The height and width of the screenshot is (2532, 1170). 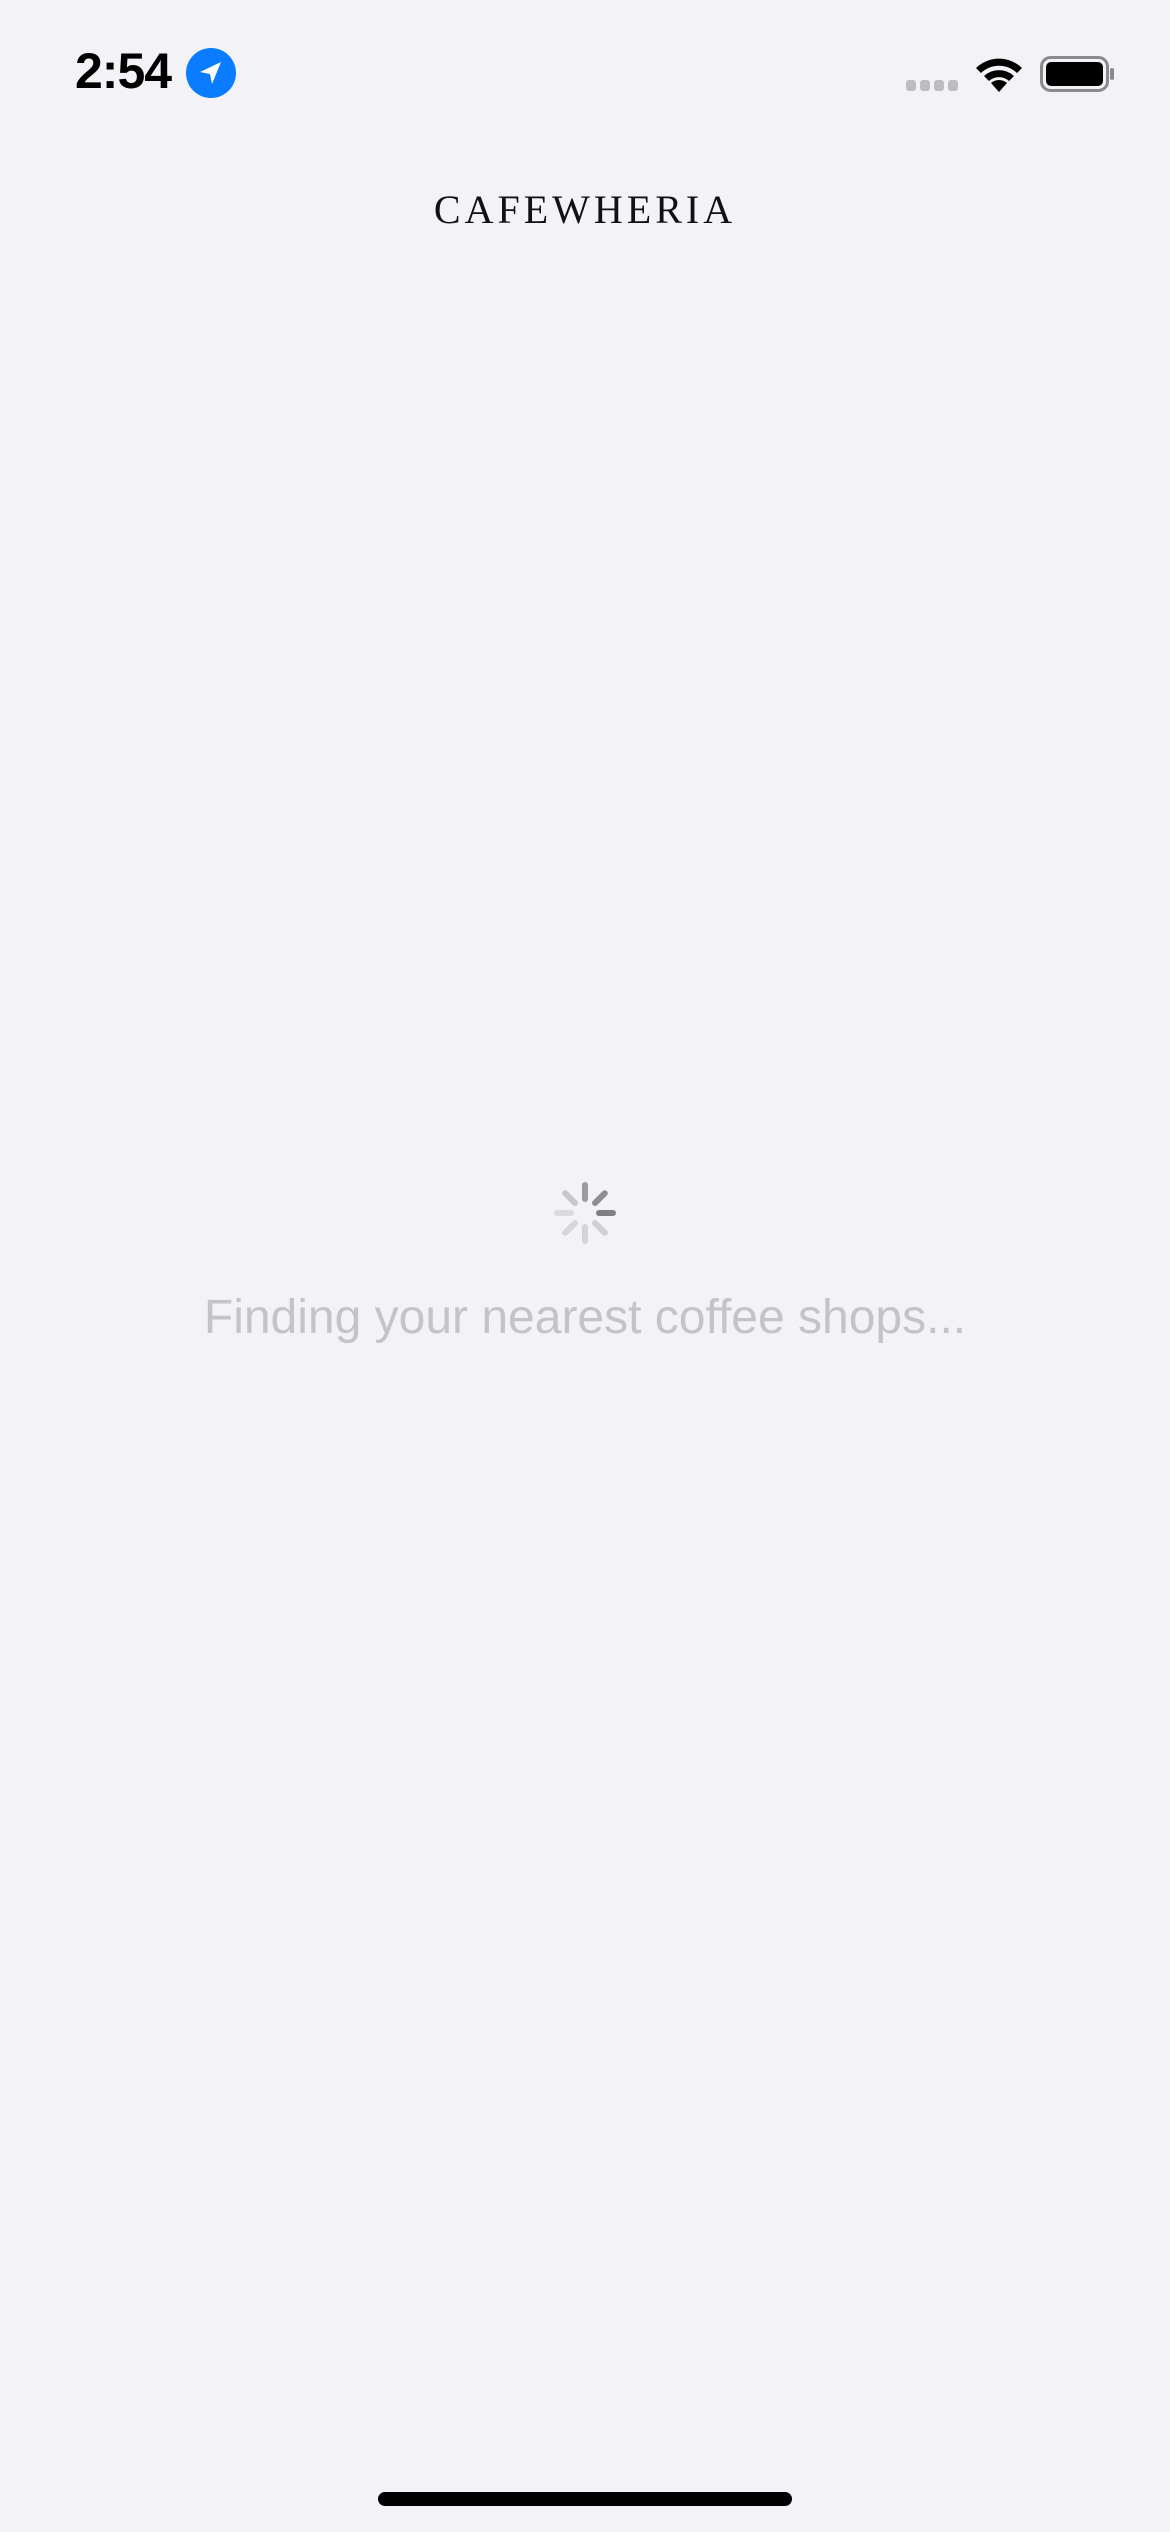 What do you see at coordinates (211, 73) in the screenshot?
I see `location-arrow-icon` at bounding box center [211, 73].